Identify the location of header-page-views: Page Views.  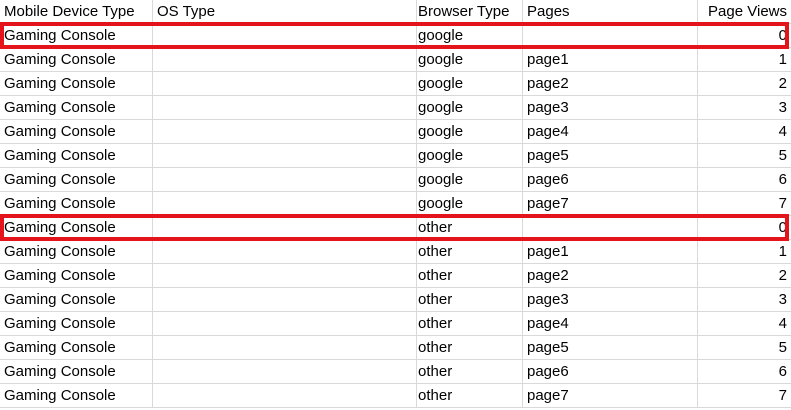
(744, 12).